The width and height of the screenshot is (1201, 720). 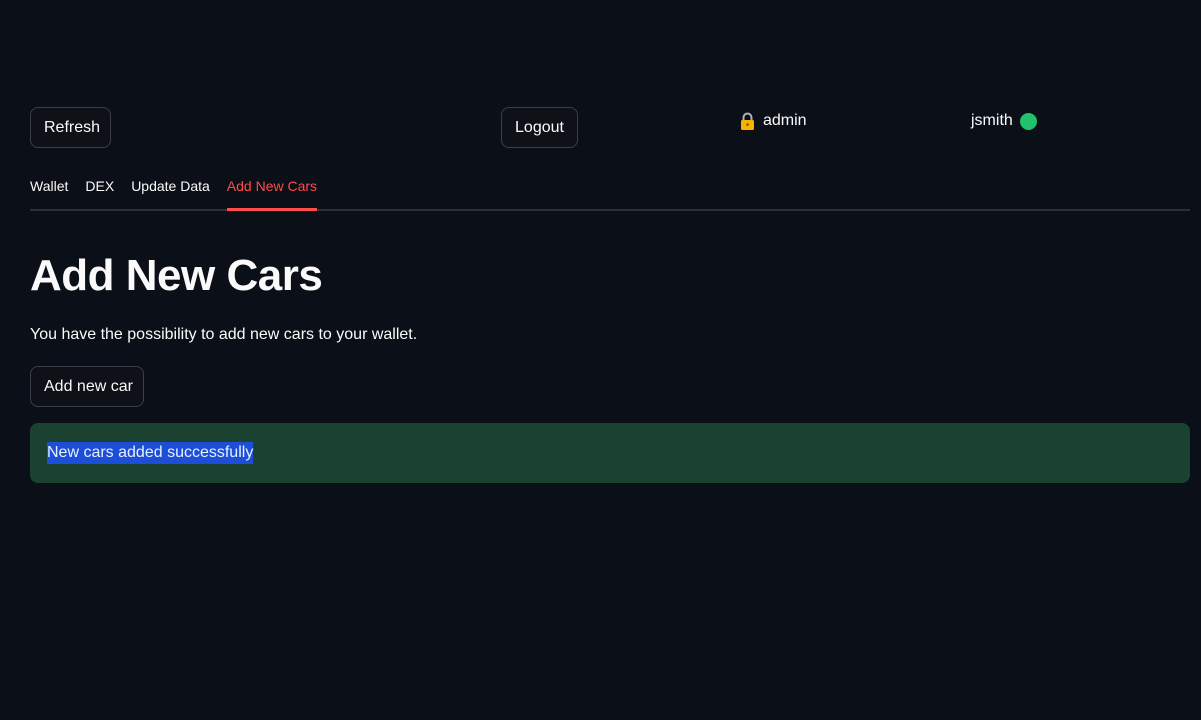 I want to click on tab-update-data: Update Data, so click(x=170, y=191).